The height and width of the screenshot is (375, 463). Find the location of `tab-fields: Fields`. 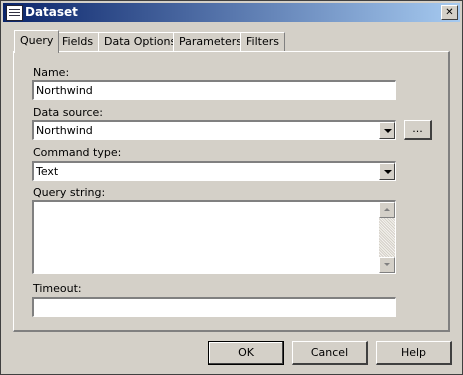

tab-fields: Fields is located at coordinates (78, 41).